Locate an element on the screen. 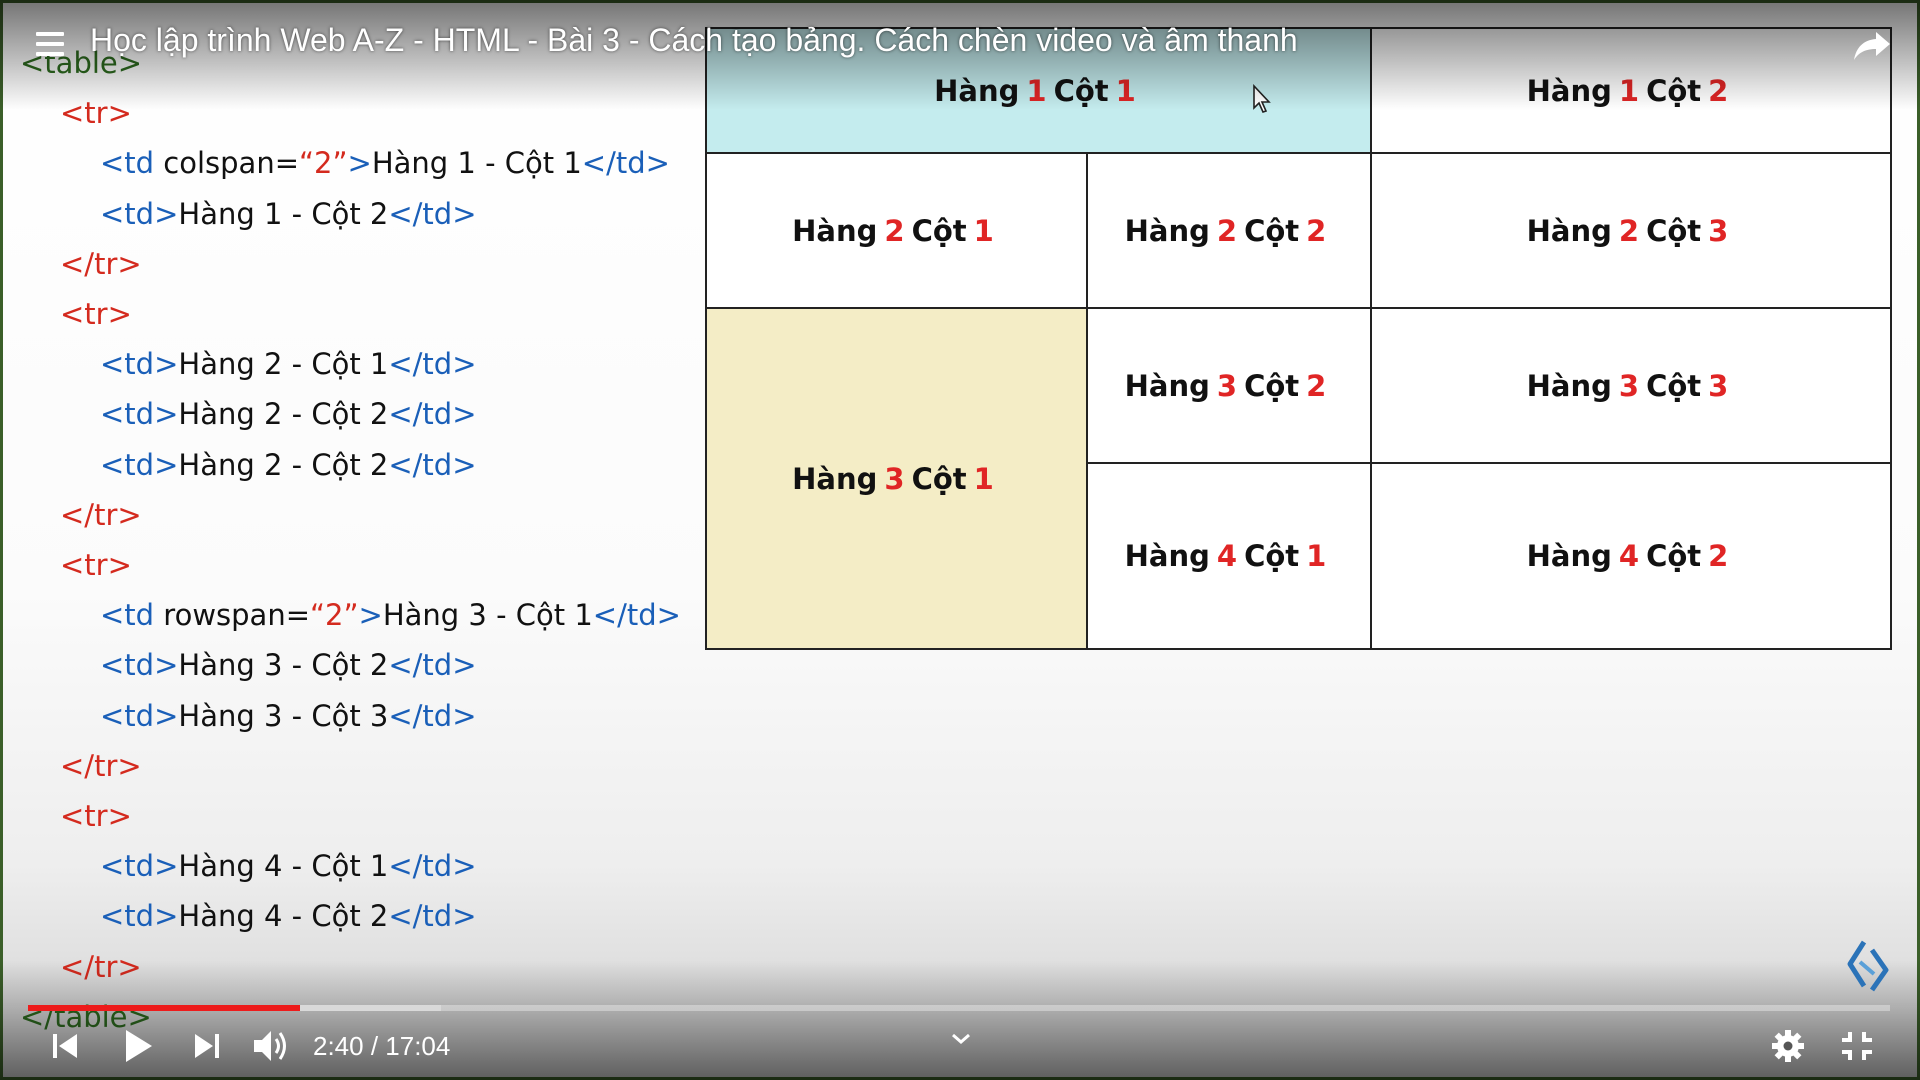 This screenshot has height=1080, width=1920. table-cell: Hàng 2 Cột 3 is located at coordinates (1631, 230).